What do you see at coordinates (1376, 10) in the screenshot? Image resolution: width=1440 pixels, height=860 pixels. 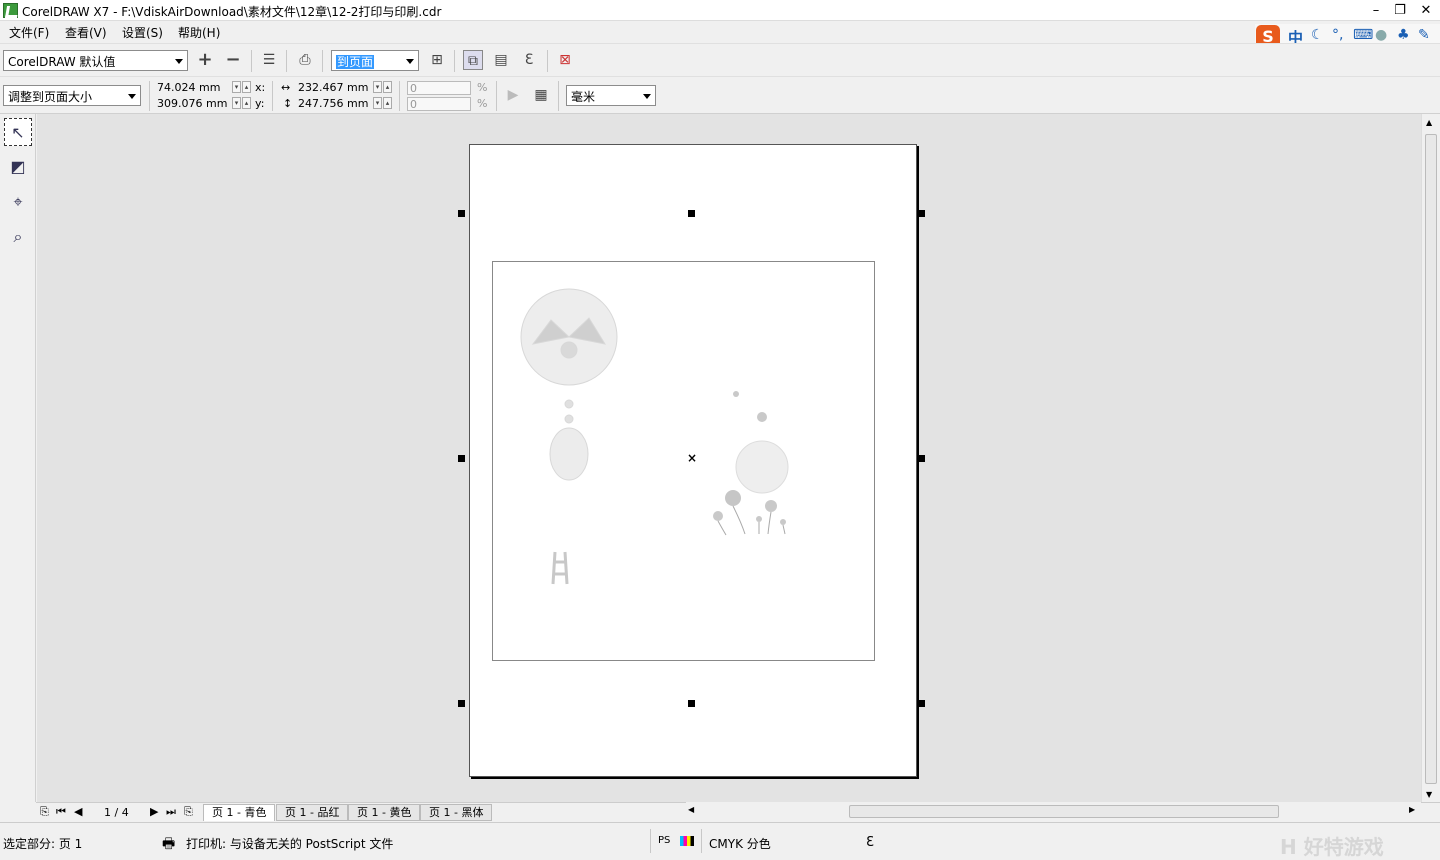 I see `minimize-button: –` at bounding box center [1376, 10].